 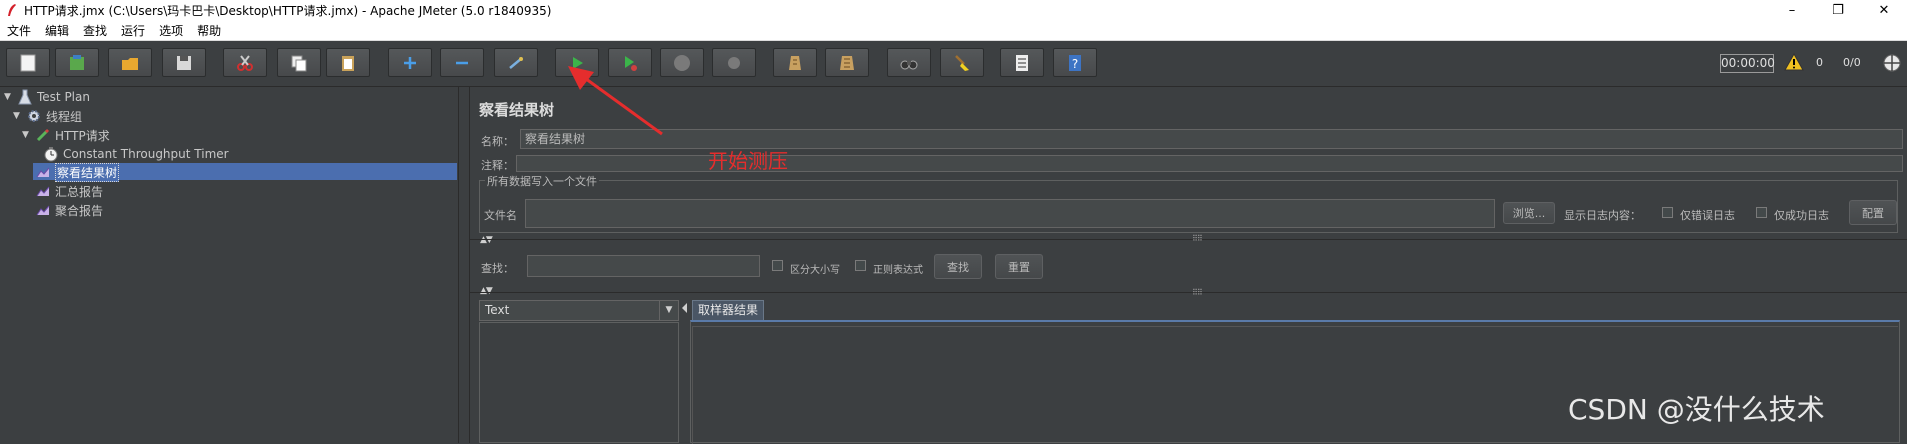 I want to click on case-sensitive-checkbox, so click(x=777, y=265).